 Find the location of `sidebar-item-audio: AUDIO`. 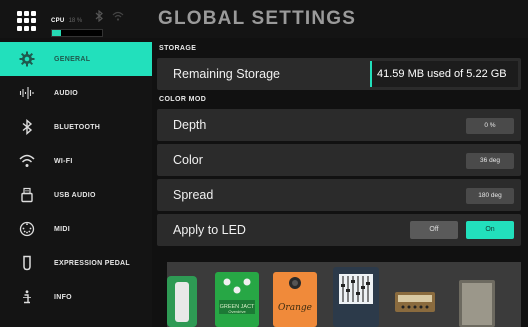

sidebar-item-audio: AUDIO is located at coordinates (76, 93).